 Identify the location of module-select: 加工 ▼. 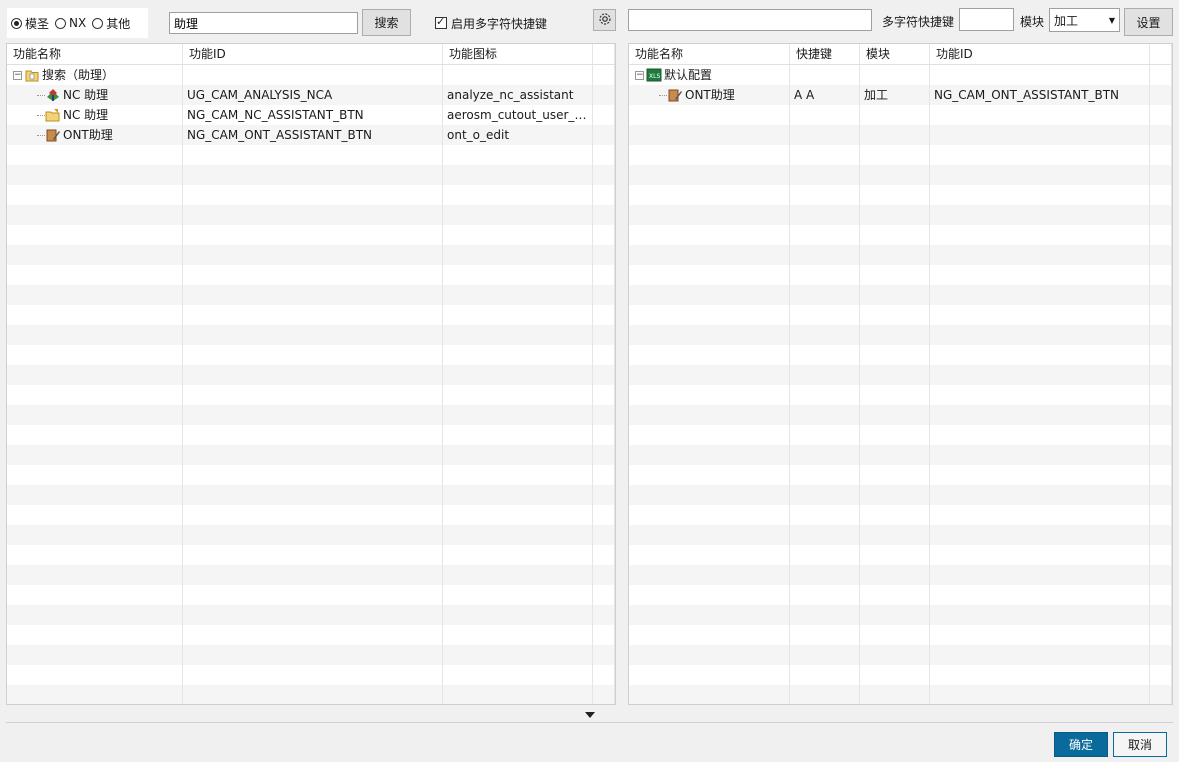
(1084, 20).